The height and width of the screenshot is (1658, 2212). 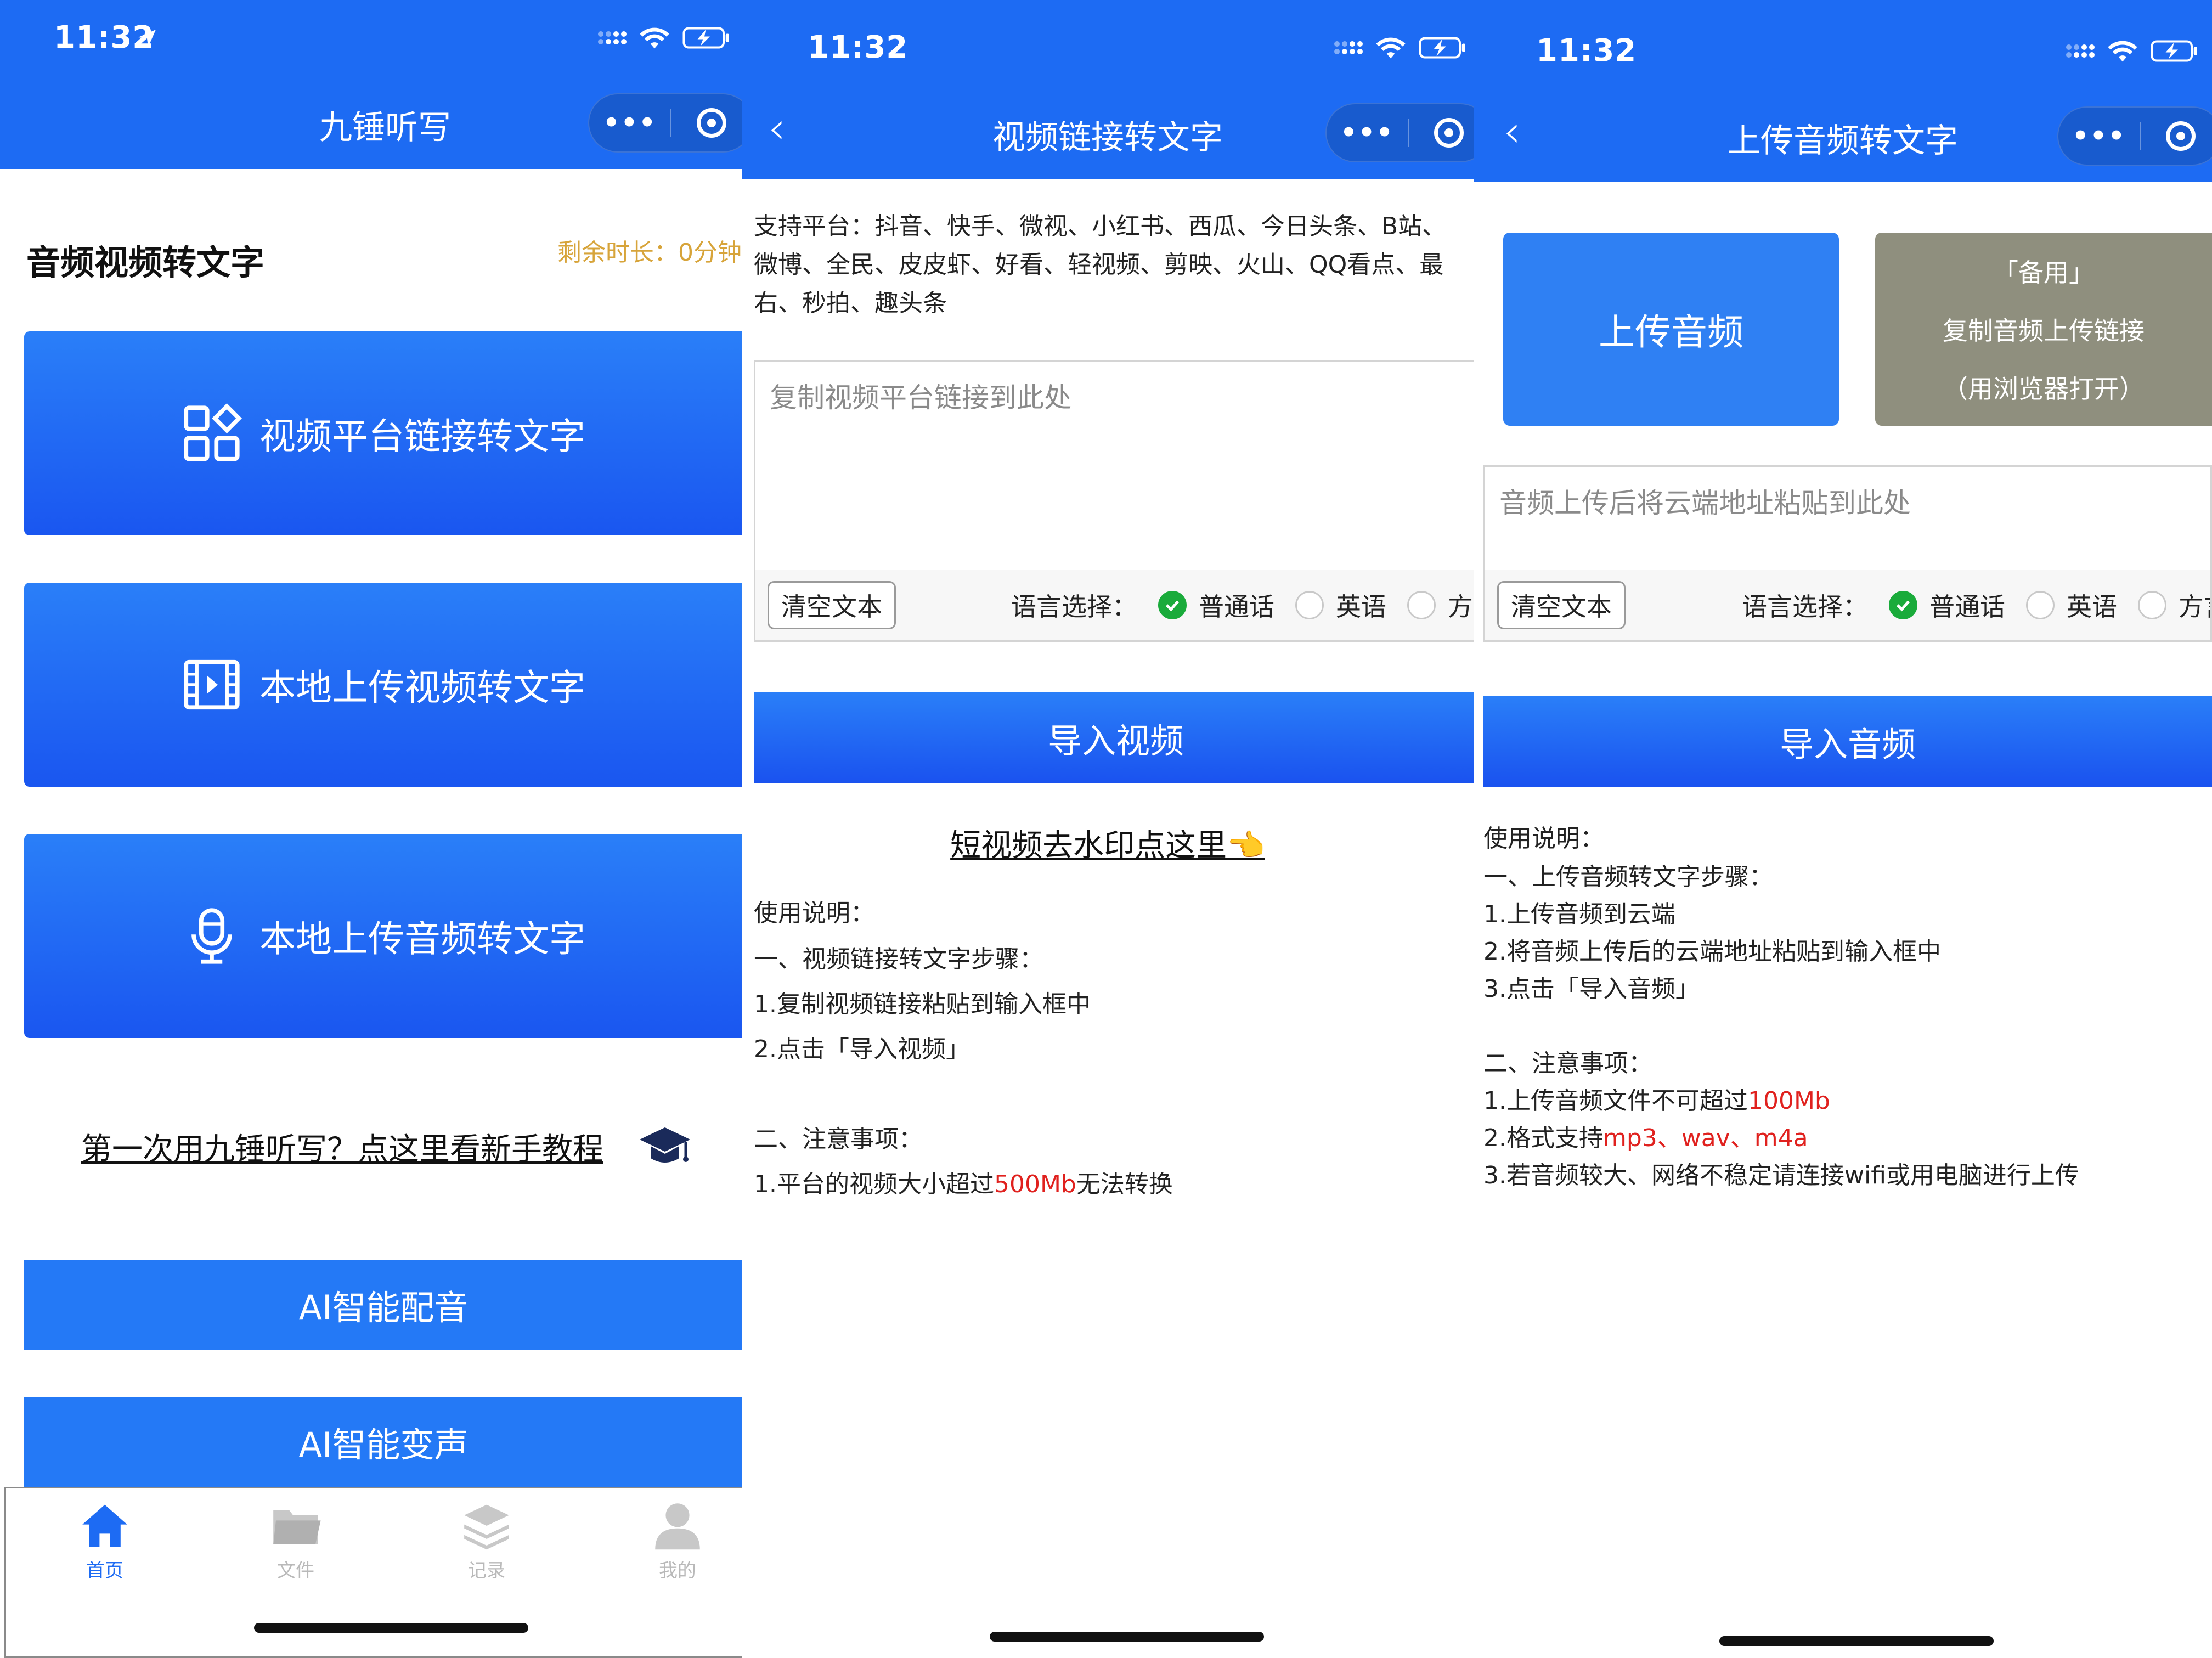 What do you see at coordinates (1114, 501) in the screenshot?
I see `link-input-box: 复制视频平台链接到此处 清空文本 语言选择： 普通话 英语 方言` at bounding box center [1114, 501].